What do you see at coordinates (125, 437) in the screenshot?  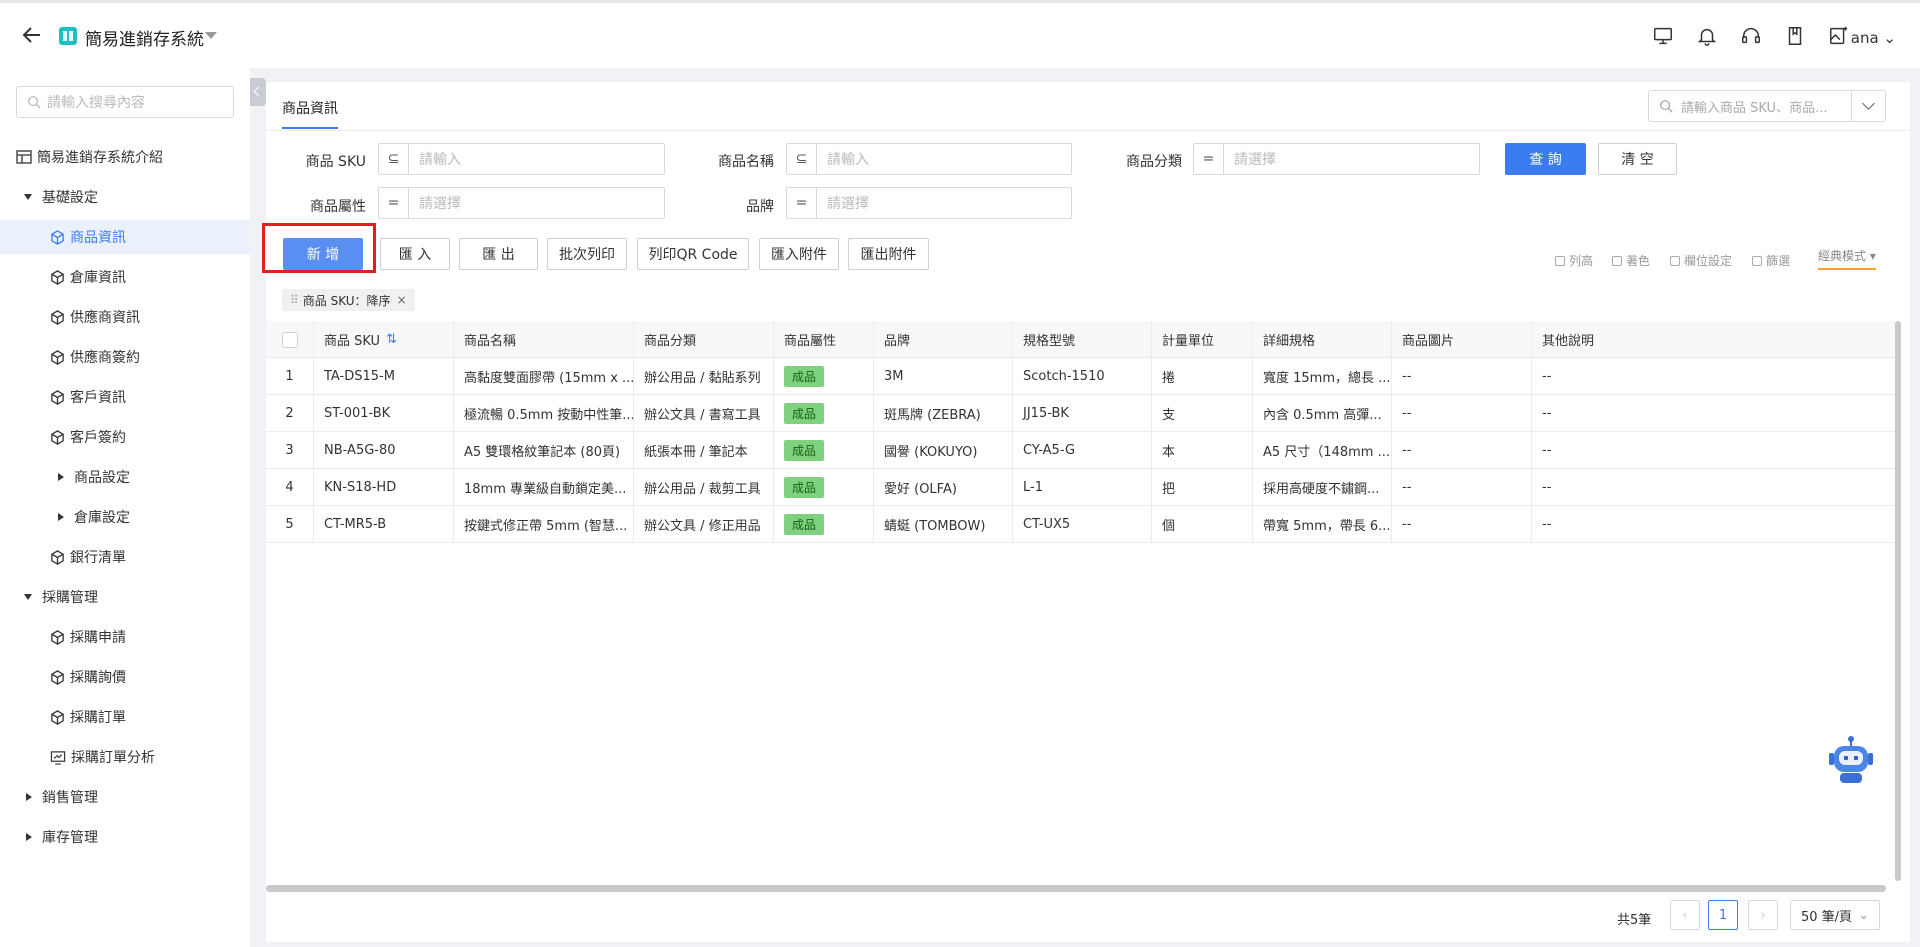 I see `sidebar-item-customer-contract: 客戶簽約` at bounding box center [125, 437].